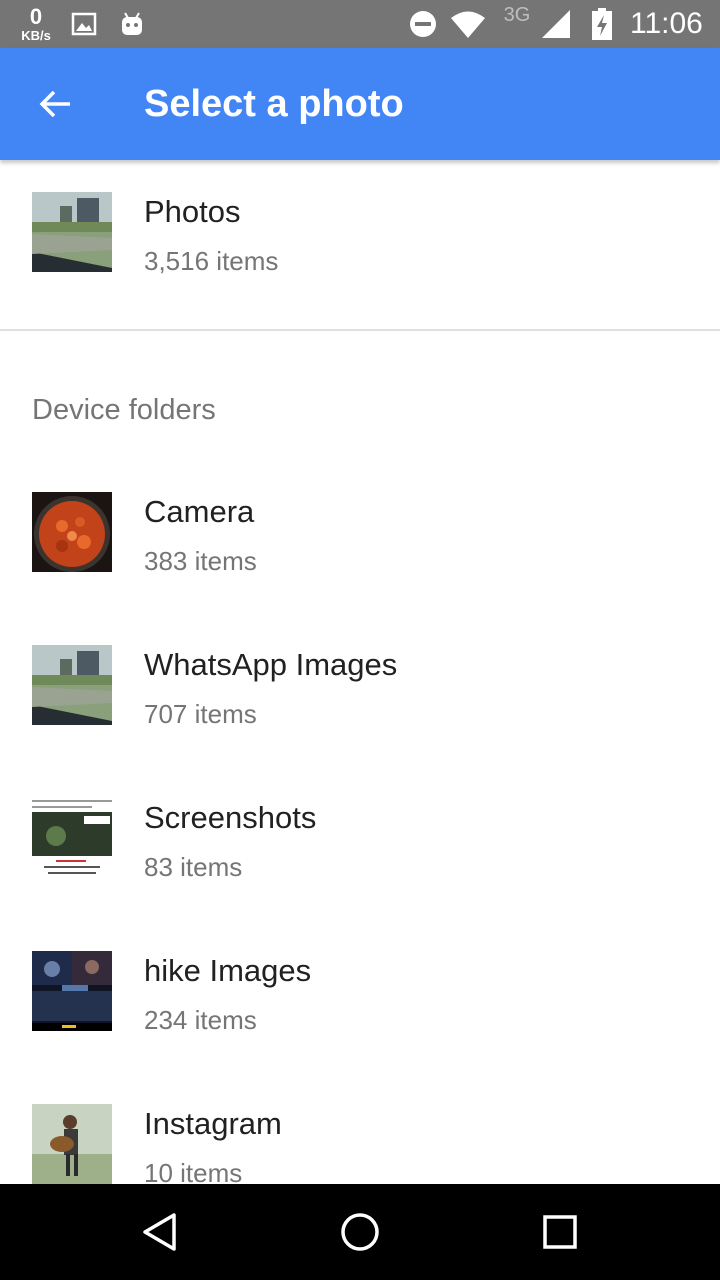  I want to click on wifi-icon, so click(468, 24).